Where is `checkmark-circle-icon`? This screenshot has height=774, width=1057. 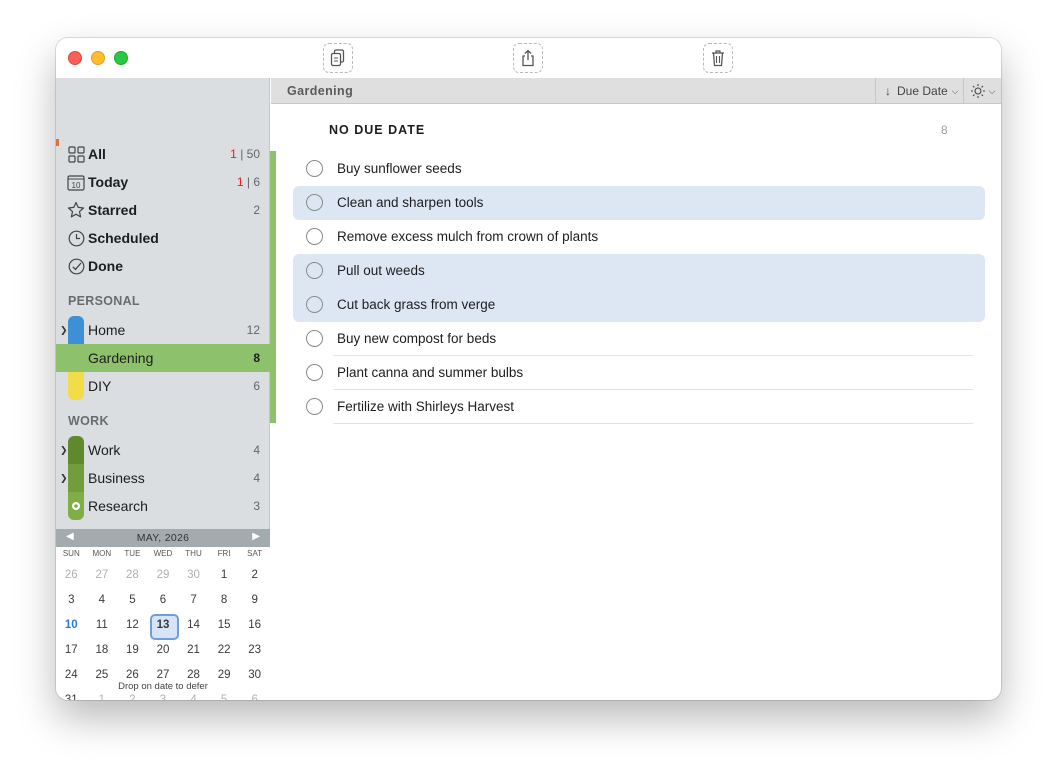
checkmark-circle-icon is located at coordinates (76, 266).